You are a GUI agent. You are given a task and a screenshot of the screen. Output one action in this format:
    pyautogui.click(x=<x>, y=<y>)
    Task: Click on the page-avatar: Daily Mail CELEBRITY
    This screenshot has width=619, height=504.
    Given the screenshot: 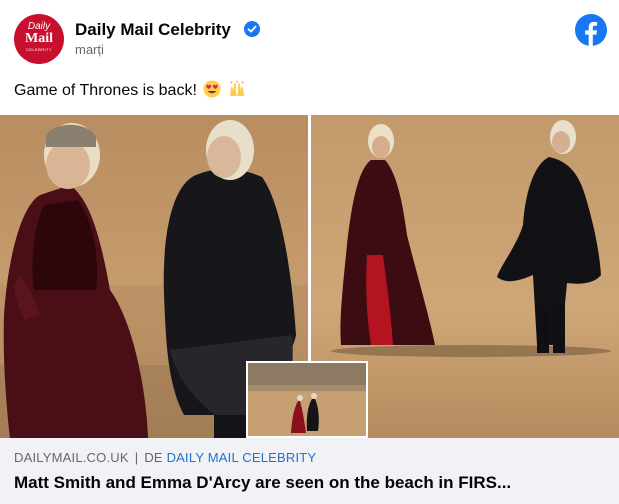 What is the action you would take?
    pyautogui.click(x=39, y=39)
    